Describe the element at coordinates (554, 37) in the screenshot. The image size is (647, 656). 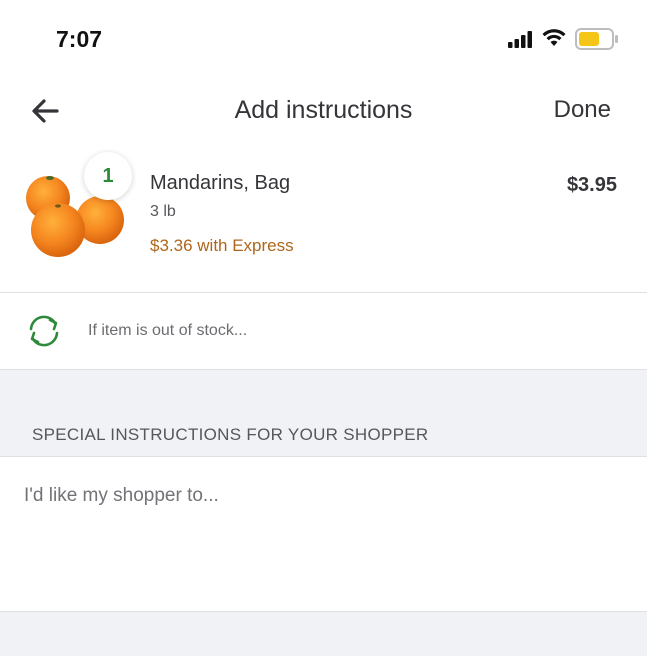
I see `wifi-icon` at that location.